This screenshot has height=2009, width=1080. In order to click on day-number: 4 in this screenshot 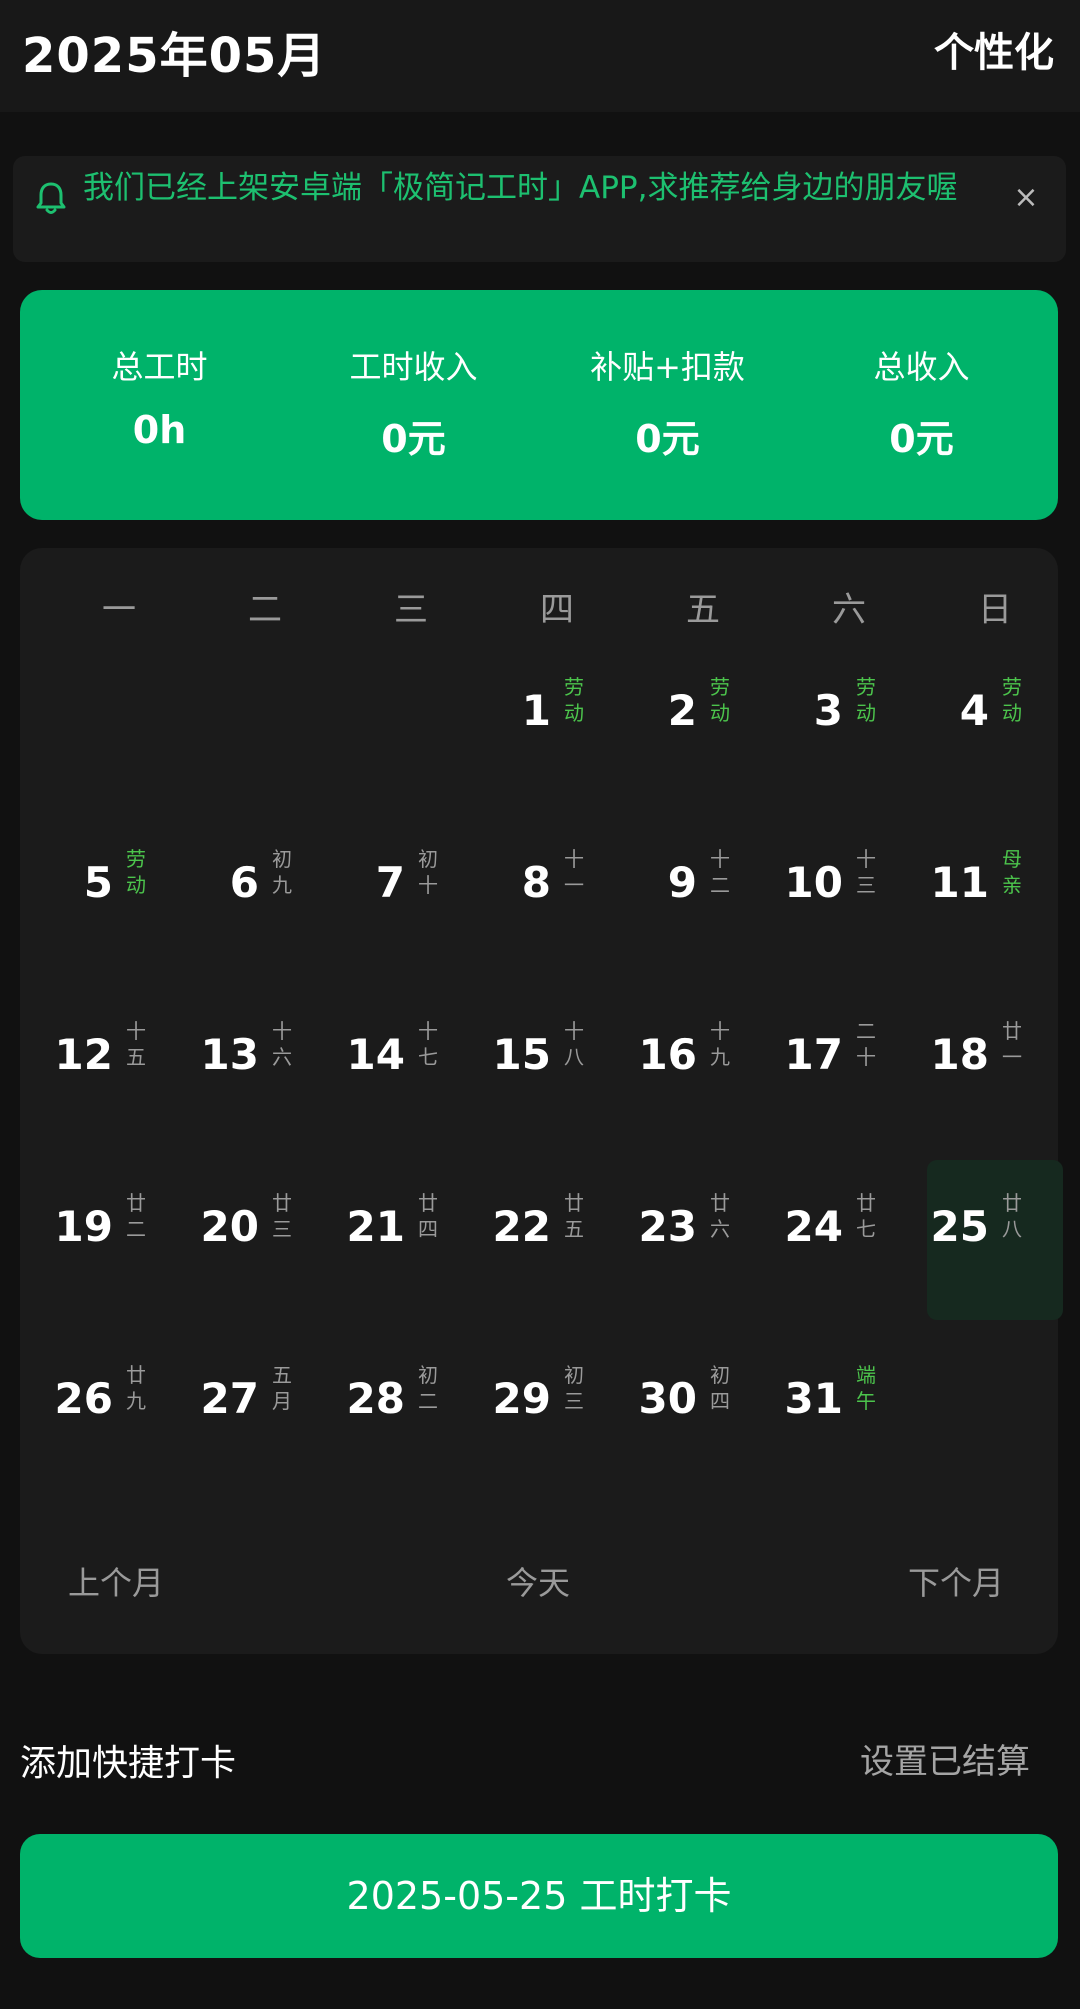, I will do `click(974, 710)`.